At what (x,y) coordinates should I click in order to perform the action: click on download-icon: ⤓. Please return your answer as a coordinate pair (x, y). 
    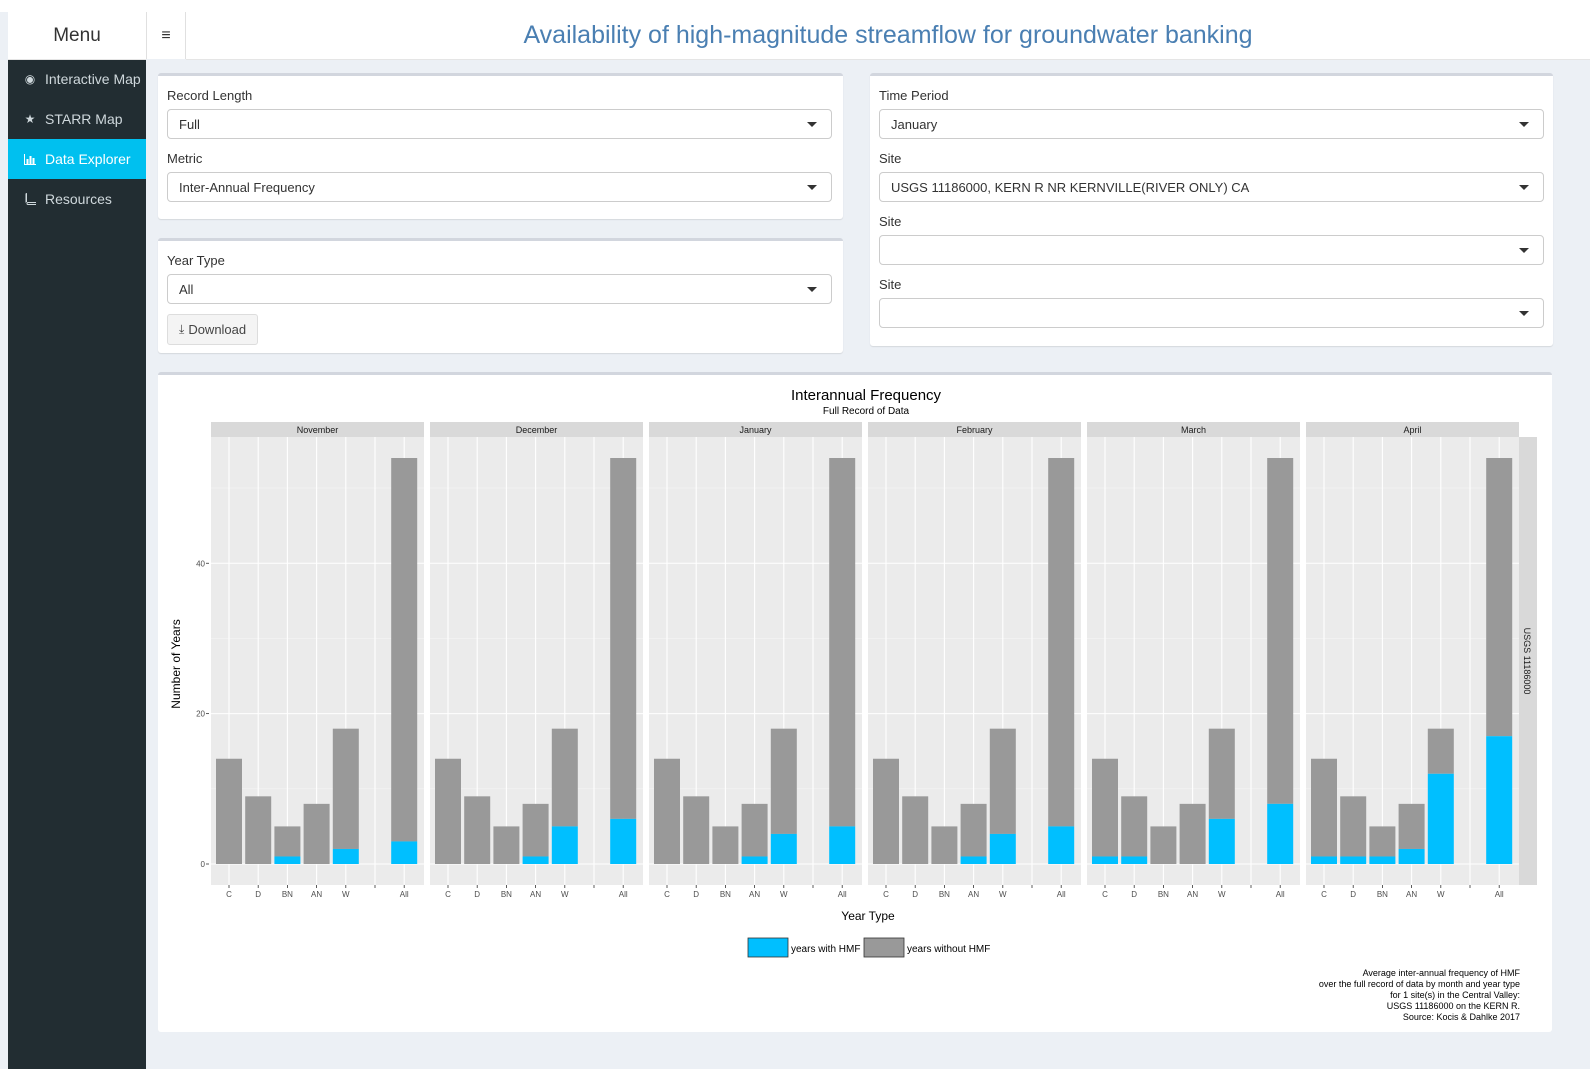
    Looking at the image, I should click on (182, 329).